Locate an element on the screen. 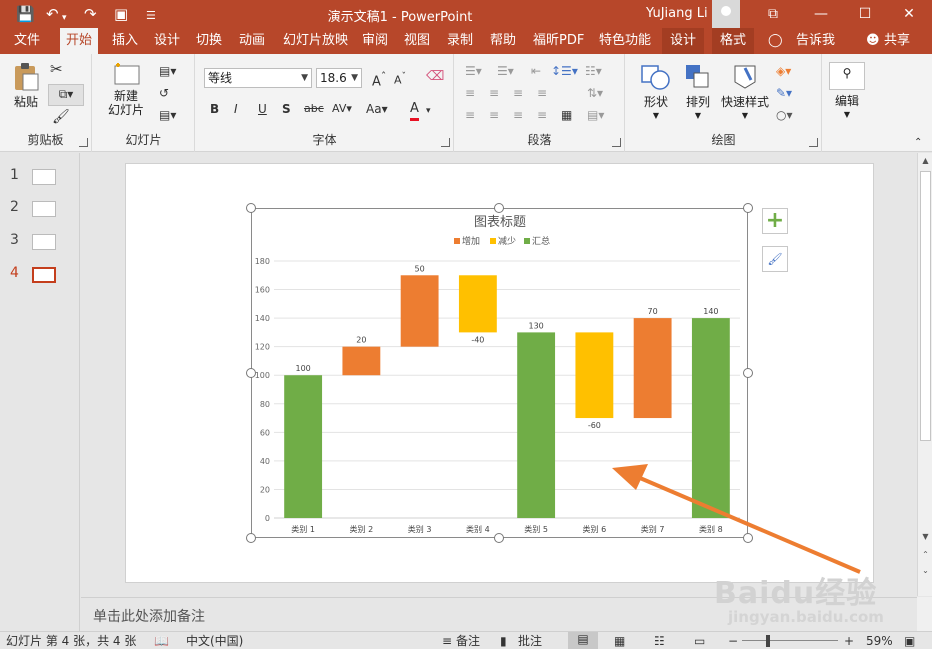  tab-home: 开始 is located at coordinates (79, 41).